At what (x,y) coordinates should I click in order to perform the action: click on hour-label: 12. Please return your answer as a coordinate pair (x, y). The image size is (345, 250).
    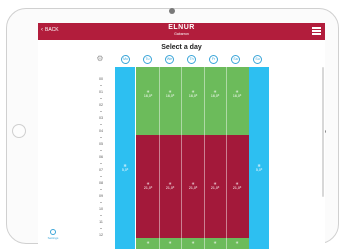
    Looking at the image, I should click on (101, 235).